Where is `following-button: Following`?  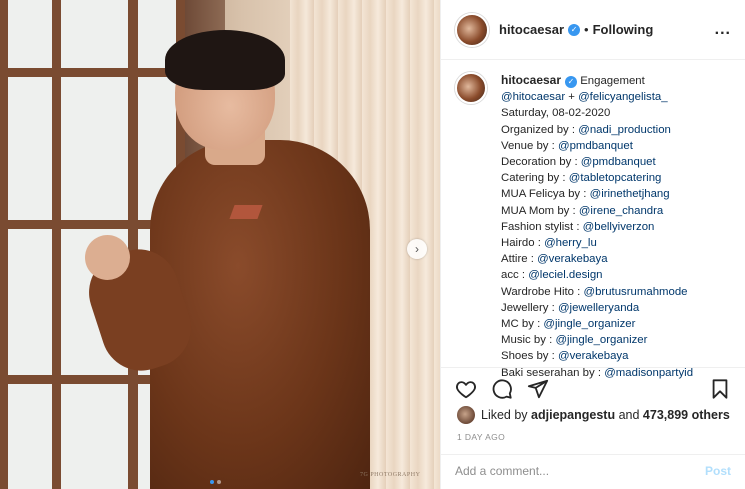 following-button: Following is located at coordinates (623, 29).